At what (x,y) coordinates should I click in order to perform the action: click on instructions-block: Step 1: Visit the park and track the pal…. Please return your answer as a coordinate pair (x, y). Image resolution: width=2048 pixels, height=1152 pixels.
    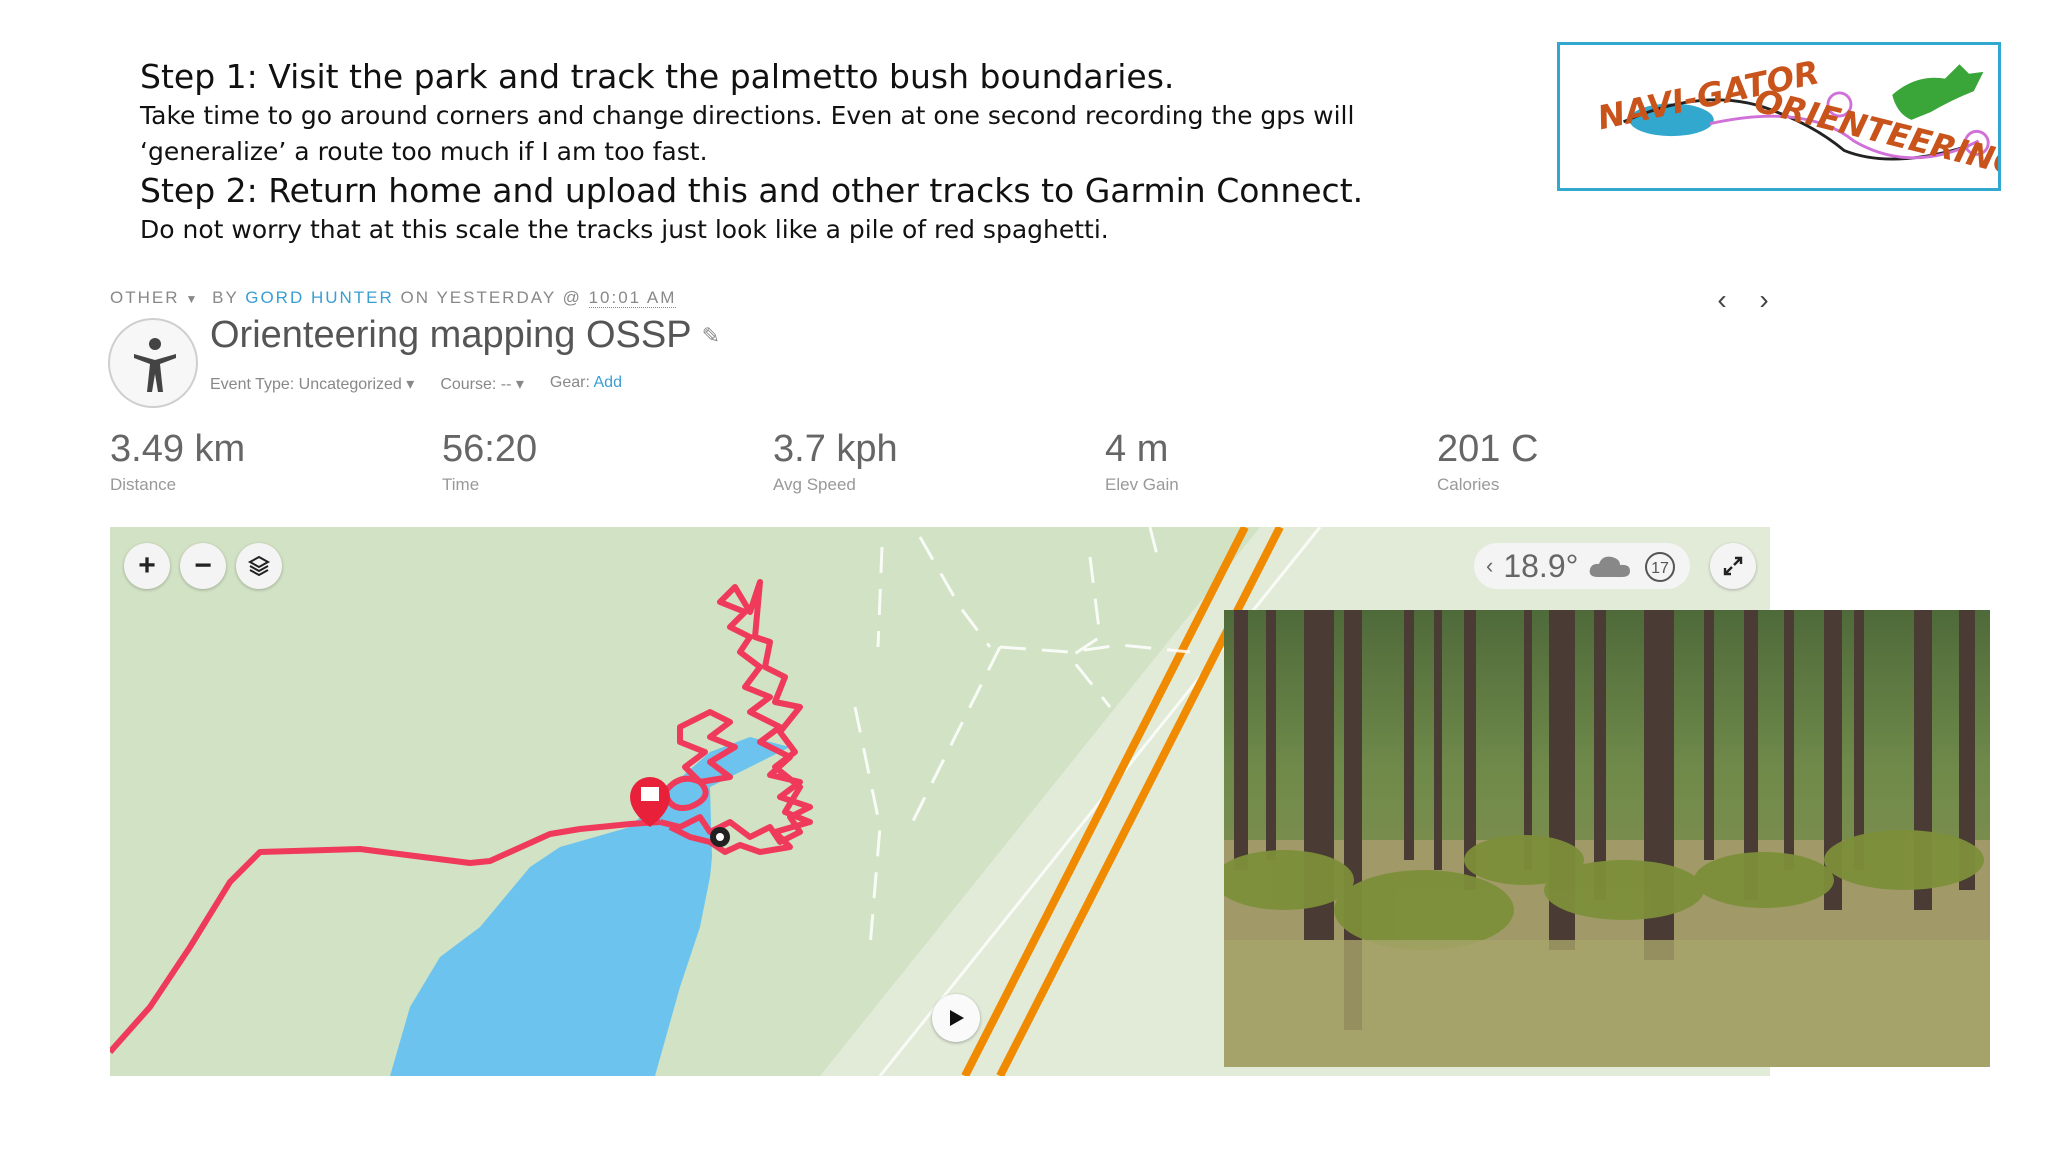
    Looking at the image, I should click on (790, 152).